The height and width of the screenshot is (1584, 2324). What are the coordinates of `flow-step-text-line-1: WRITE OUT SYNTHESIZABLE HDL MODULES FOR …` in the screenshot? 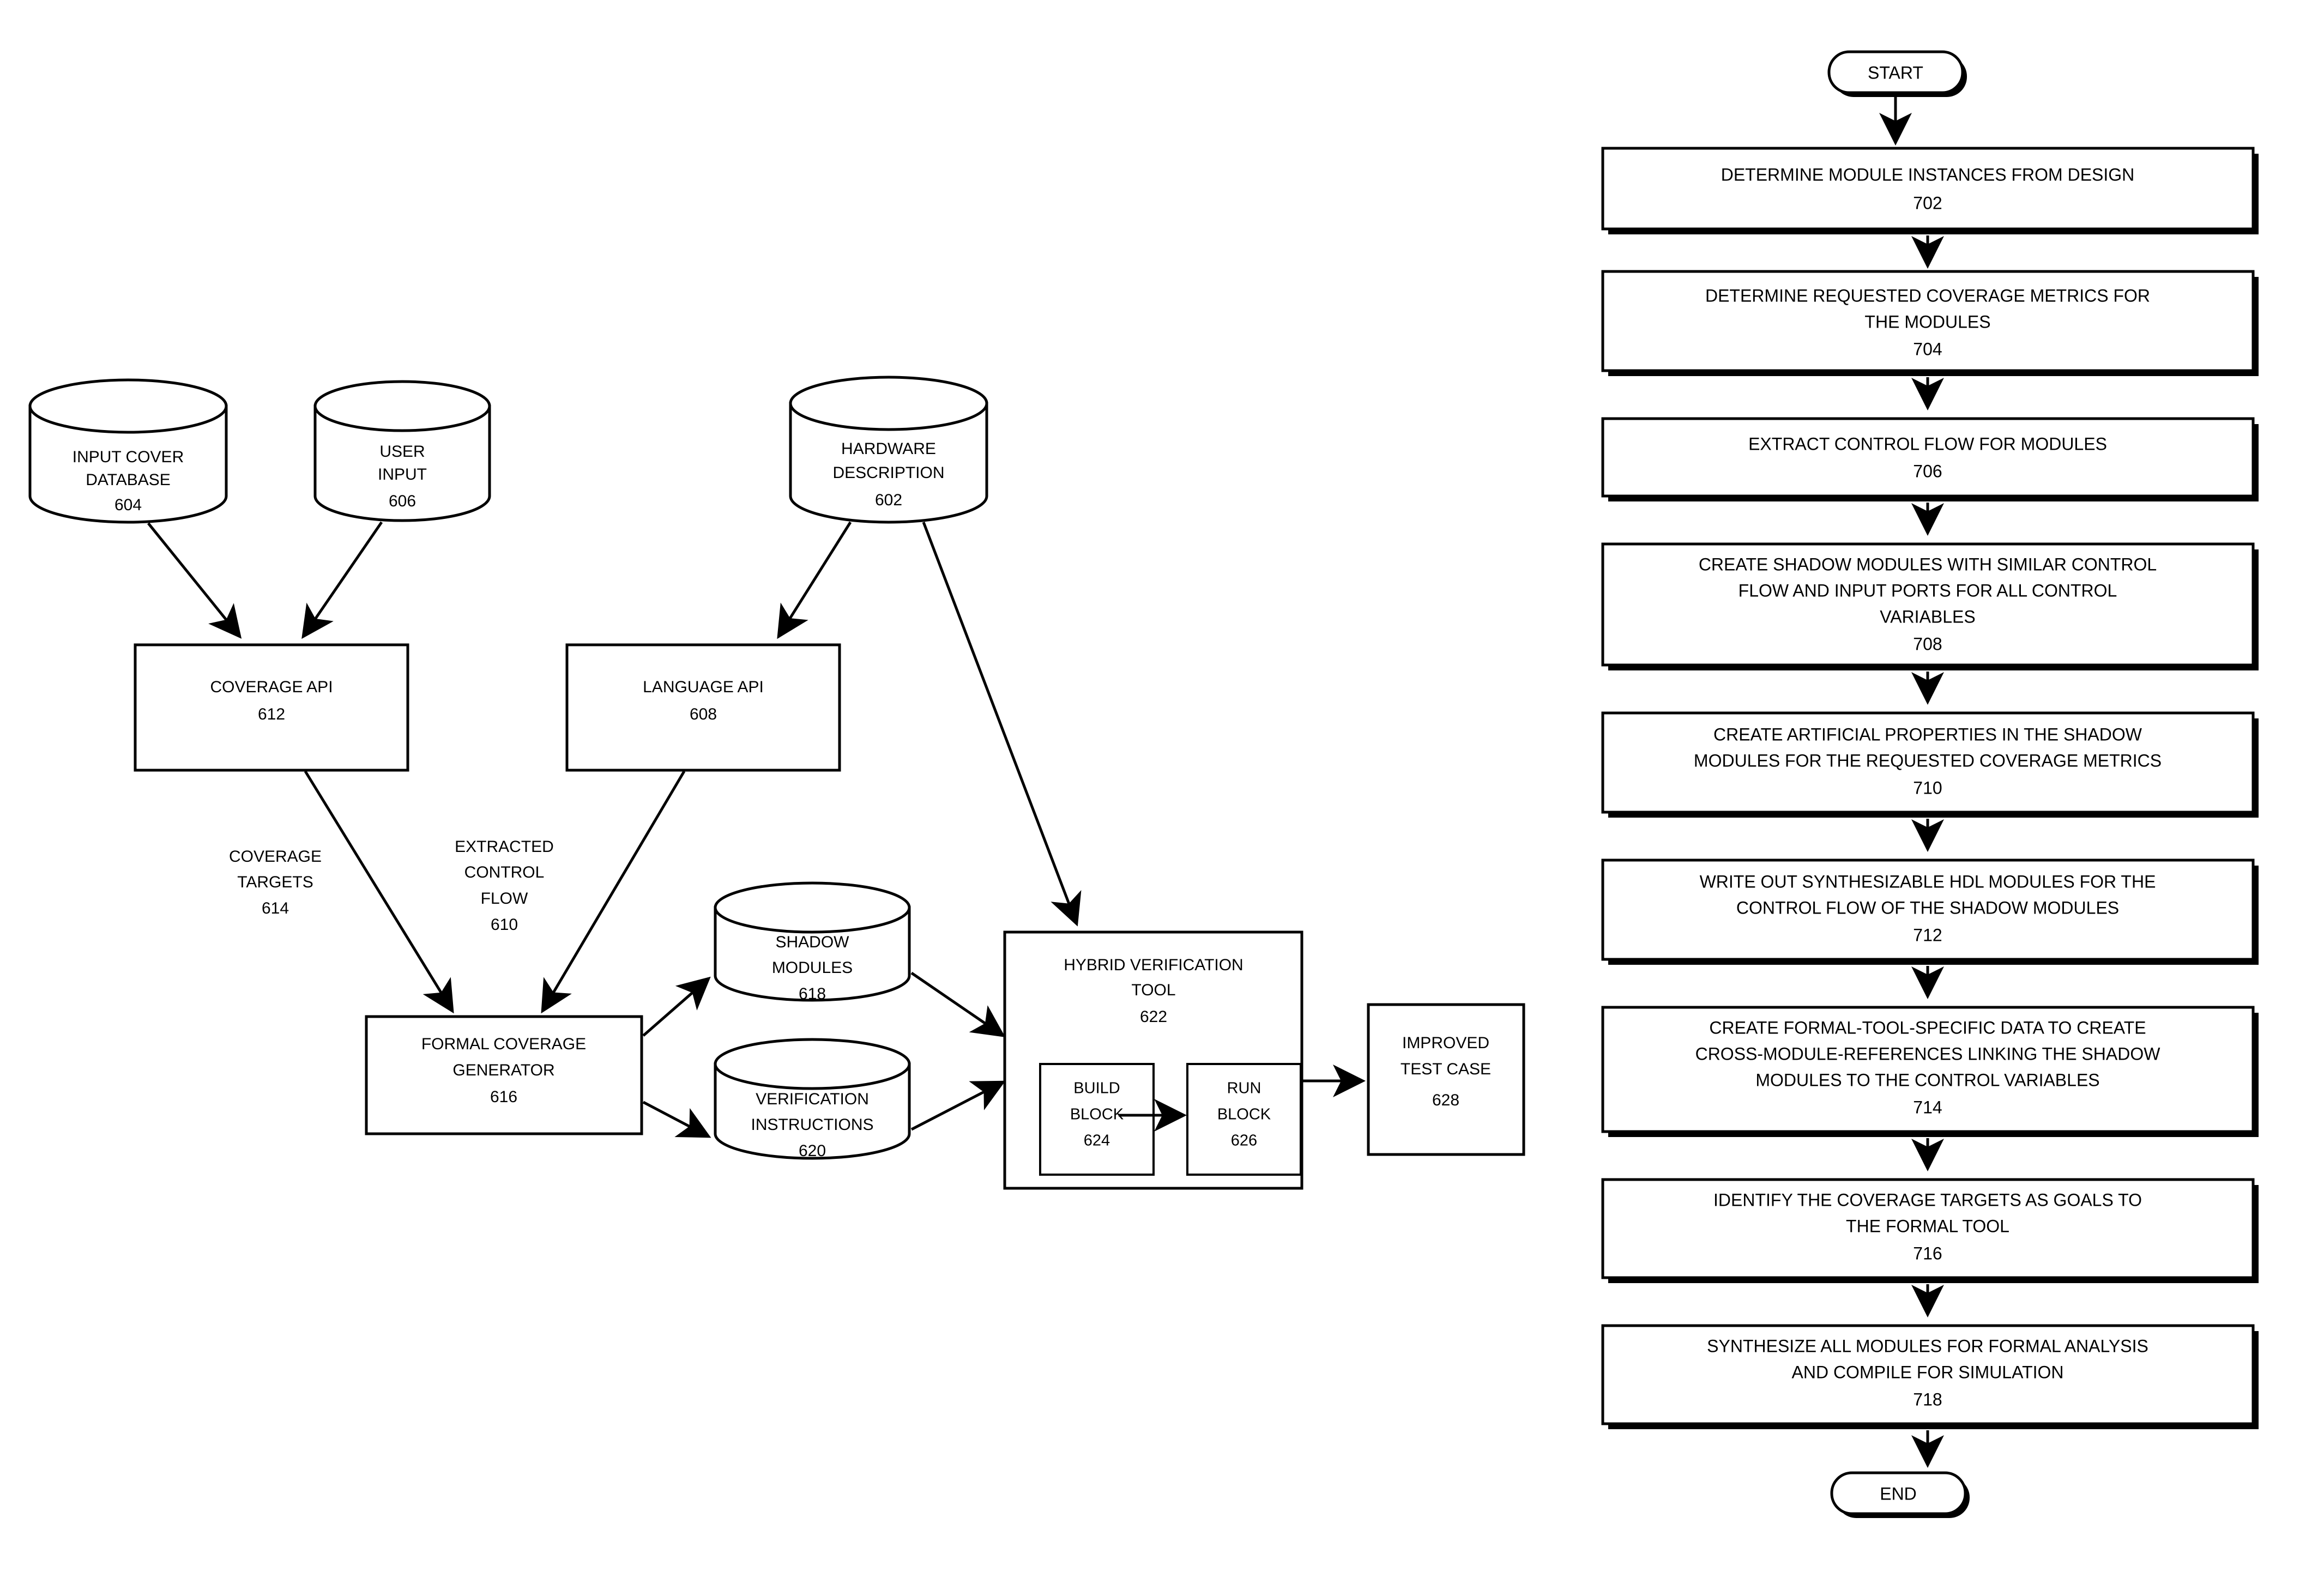 It's located at (1928, 881).